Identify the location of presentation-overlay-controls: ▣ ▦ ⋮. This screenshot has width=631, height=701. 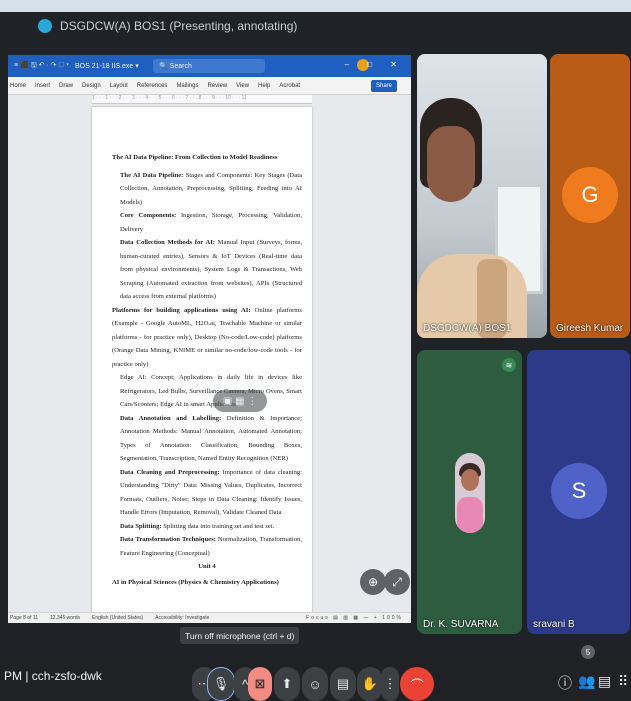
(240, 401).